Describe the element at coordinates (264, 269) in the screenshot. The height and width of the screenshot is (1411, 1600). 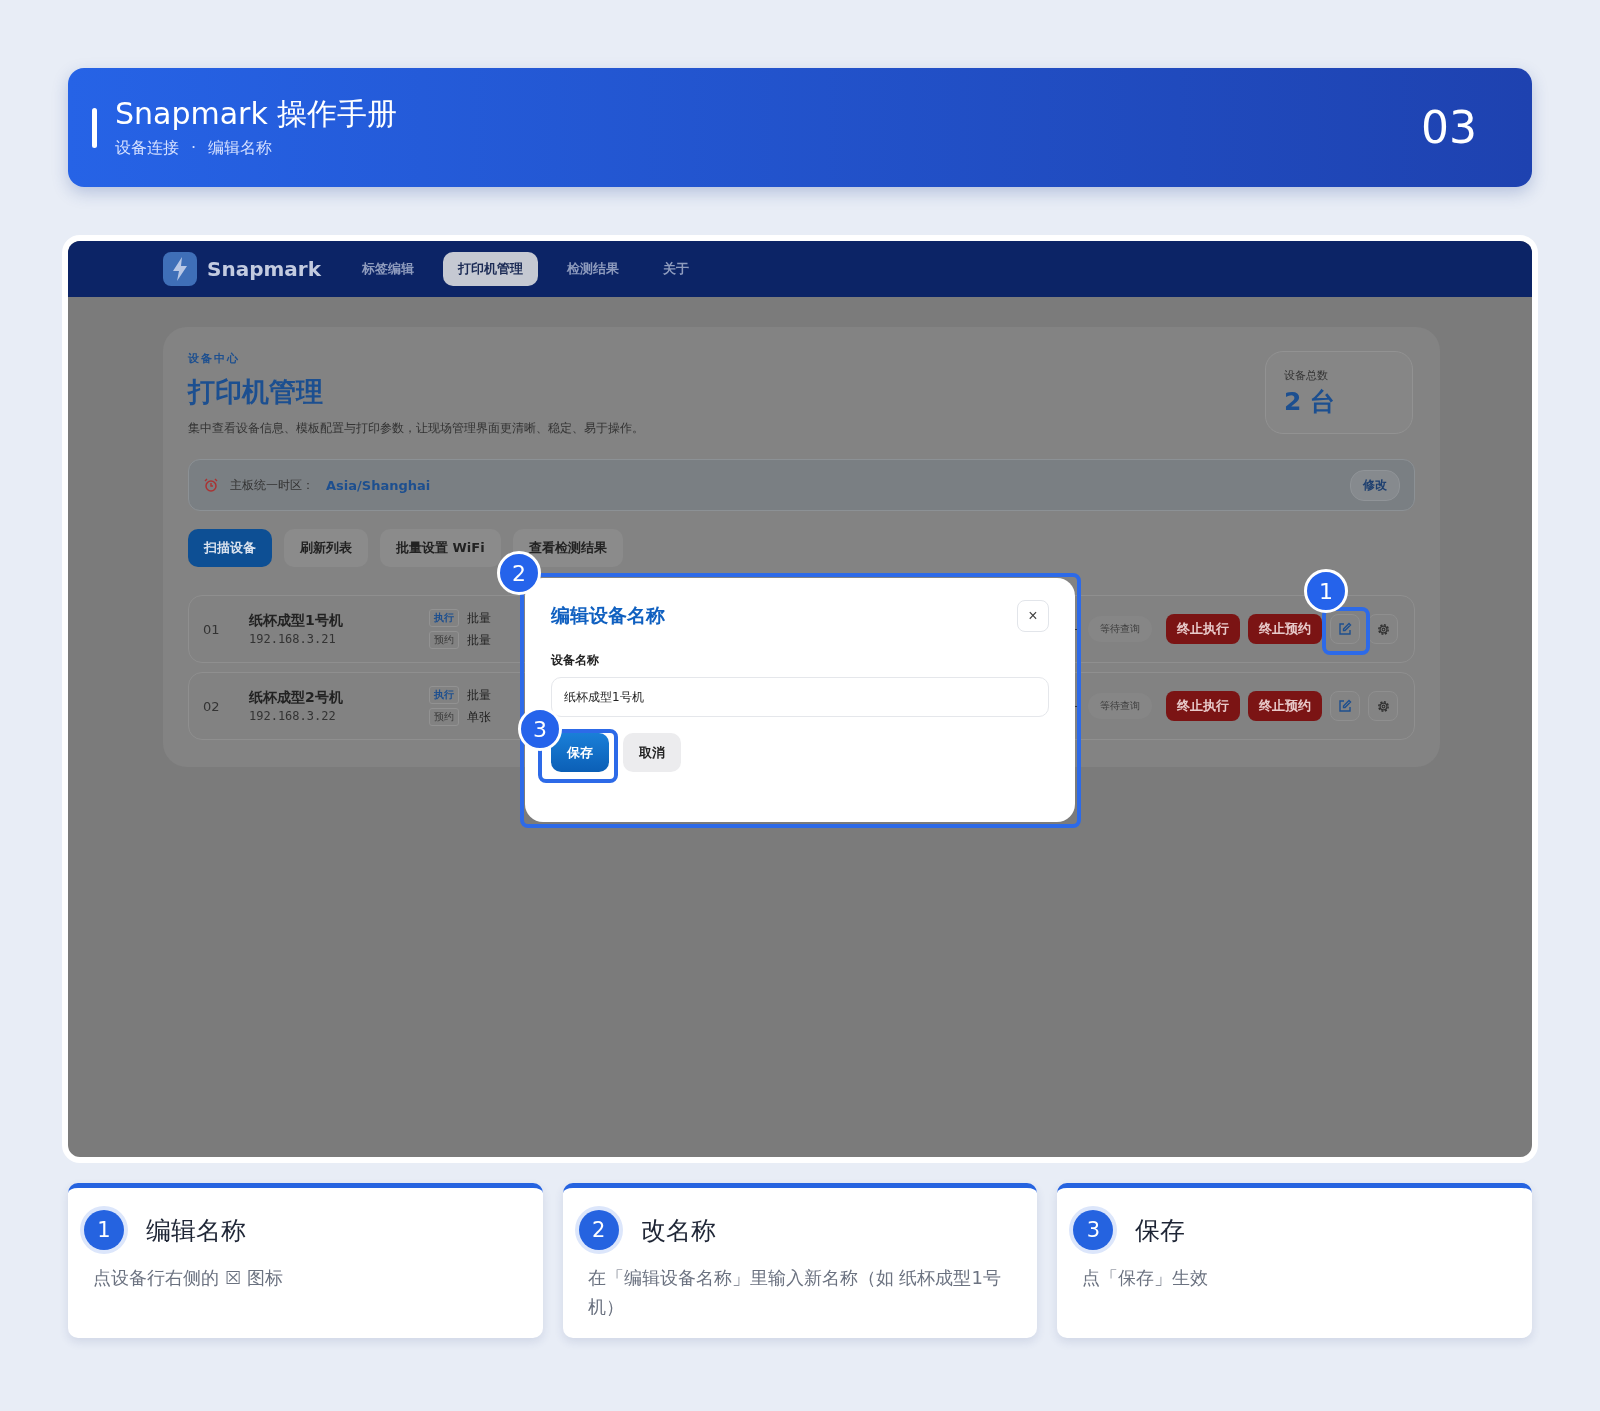
I see `brand-name: Snapmark` at that location.